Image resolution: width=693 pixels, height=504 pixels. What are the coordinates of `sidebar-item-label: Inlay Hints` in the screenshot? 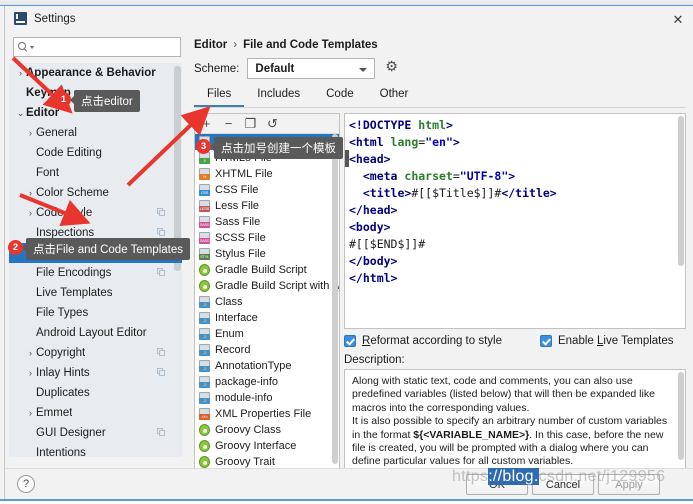 It's located at (63, 373).